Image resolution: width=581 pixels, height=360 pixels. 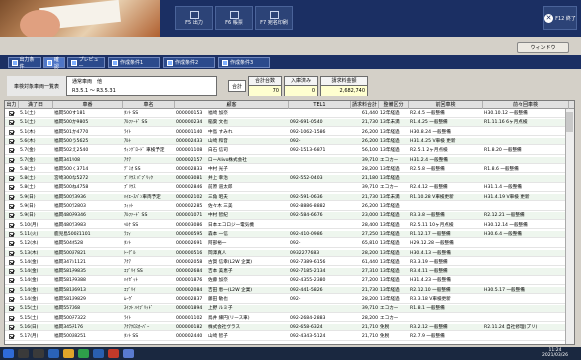 What do you see at coordinates (149, 105) in the screenshot?
I see `column-header: 車名` at bounding box center [149, 105].